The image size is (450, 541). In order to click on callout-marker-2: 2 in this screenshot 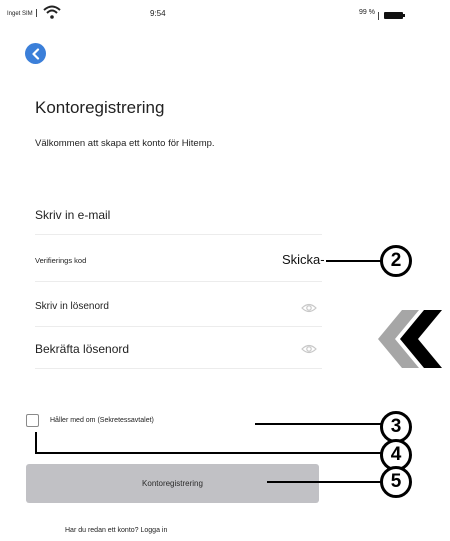, I will do `click(396, 261)`.